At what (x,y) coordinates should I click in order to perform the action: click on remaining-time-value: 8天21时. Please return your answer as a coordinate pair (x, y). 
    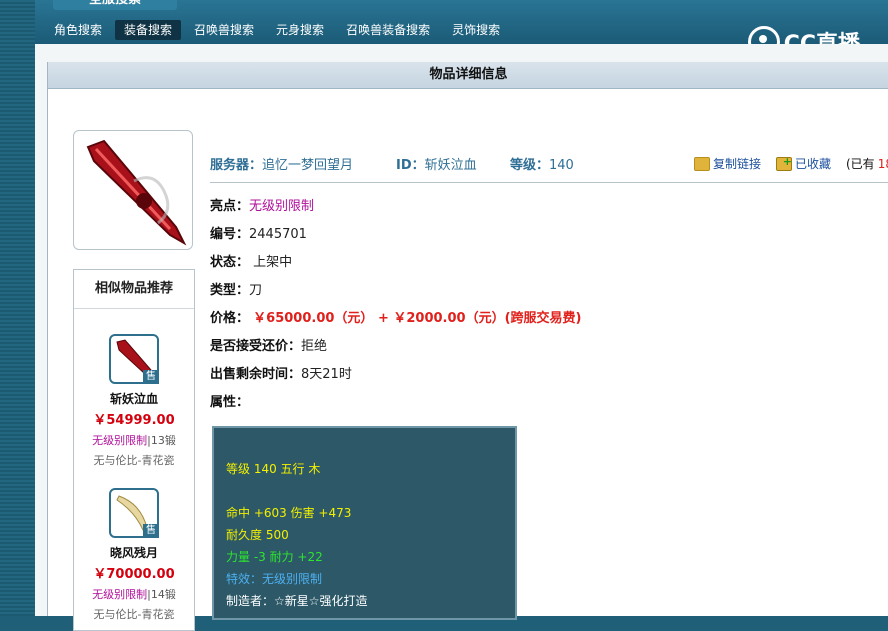
    Looking at the image, I should click on (326, 374).